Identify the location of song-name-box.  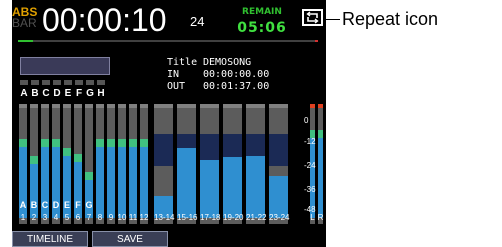
(65, 66).